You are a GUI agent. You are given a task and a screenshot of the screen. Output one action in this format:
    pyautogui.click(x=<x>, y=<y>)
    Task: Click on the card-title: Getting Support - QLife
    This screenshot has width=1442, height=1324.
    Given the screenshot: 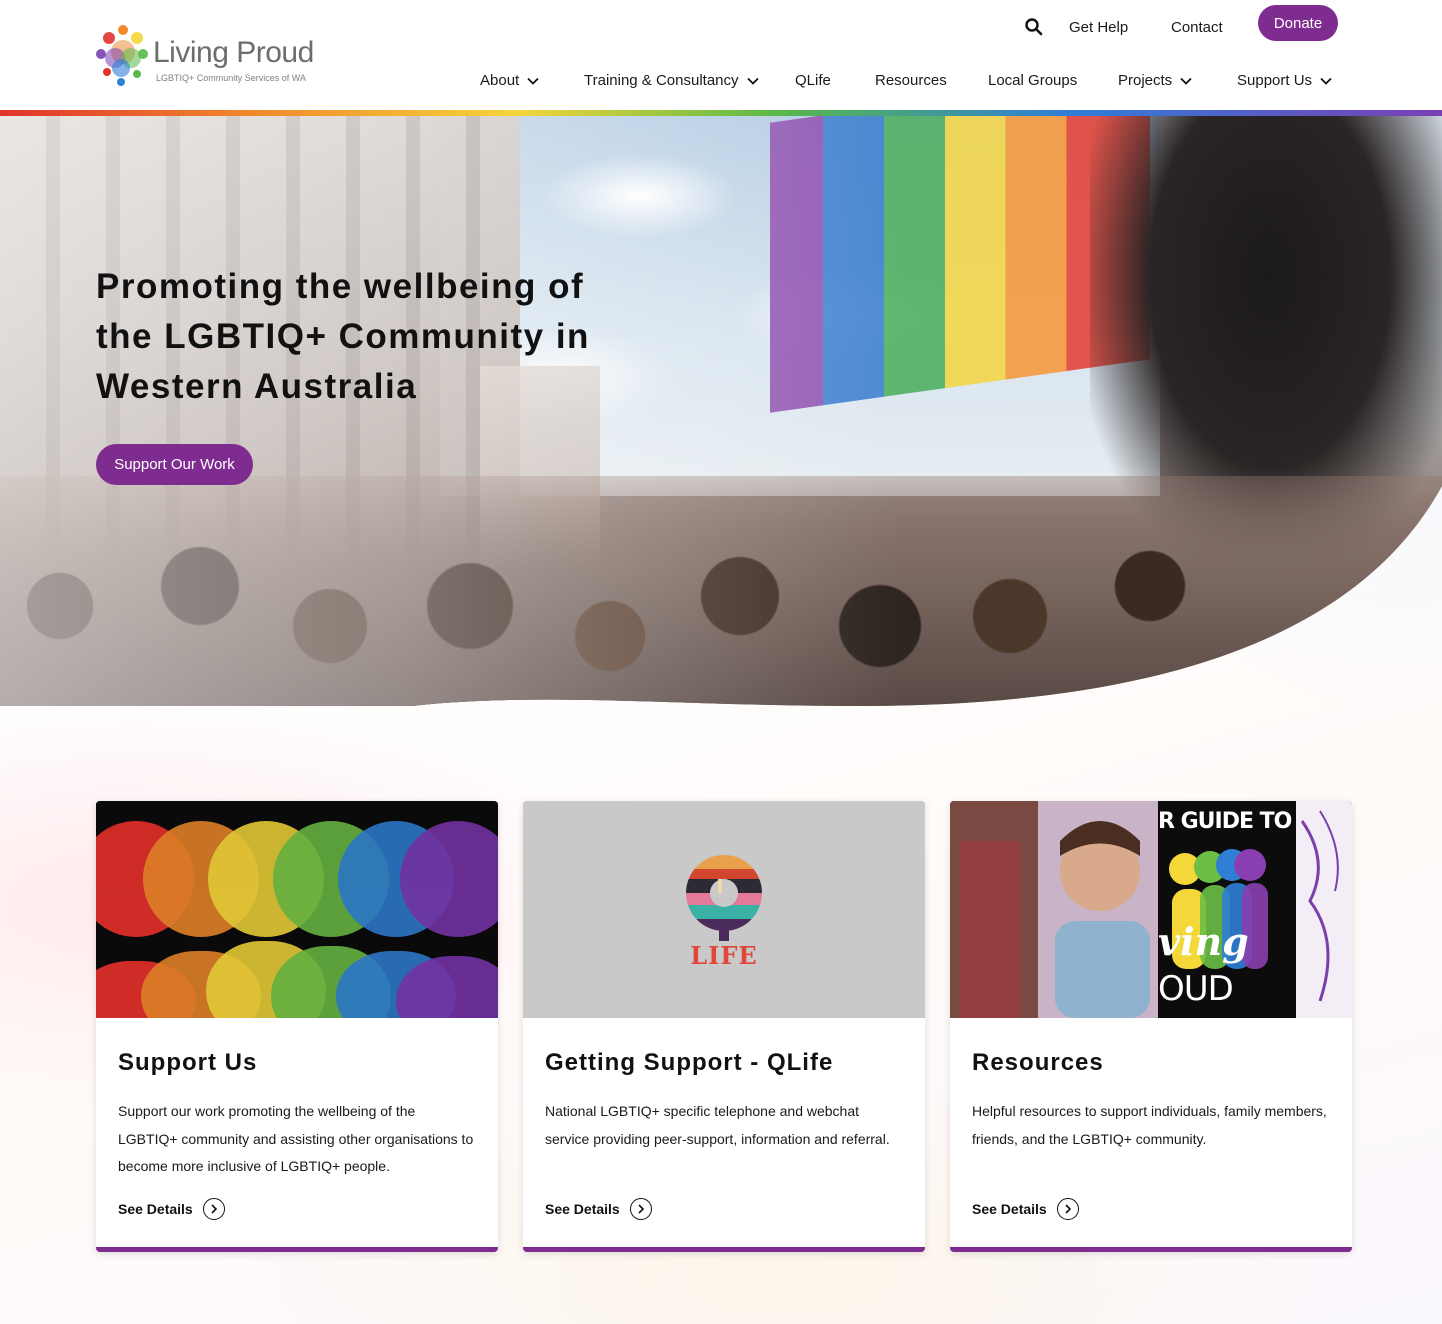 What is the action you would take?
    pyautogui.click(x=689, y=1062)
    